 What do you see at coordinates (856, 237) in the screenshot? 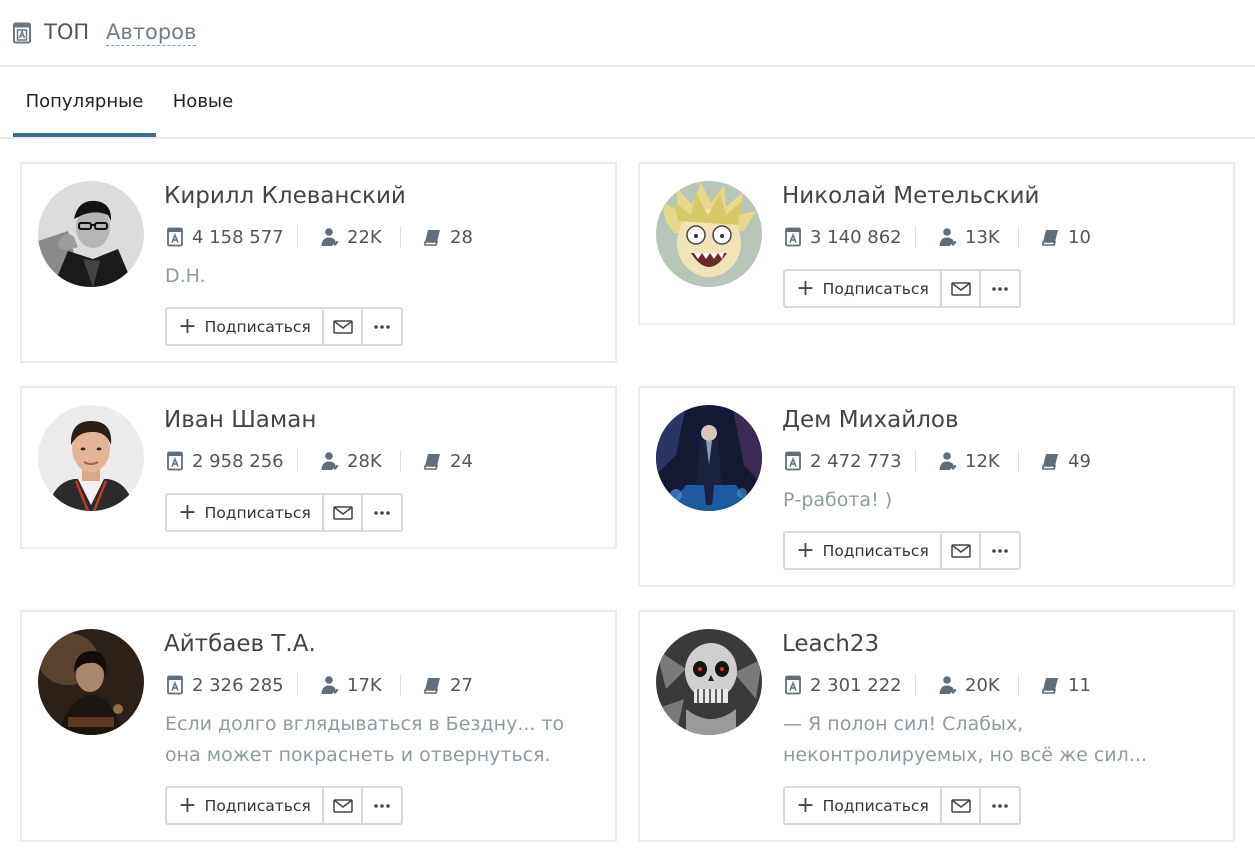
I see `rating-value: 3 140 862` at bounding box center [856, 237].